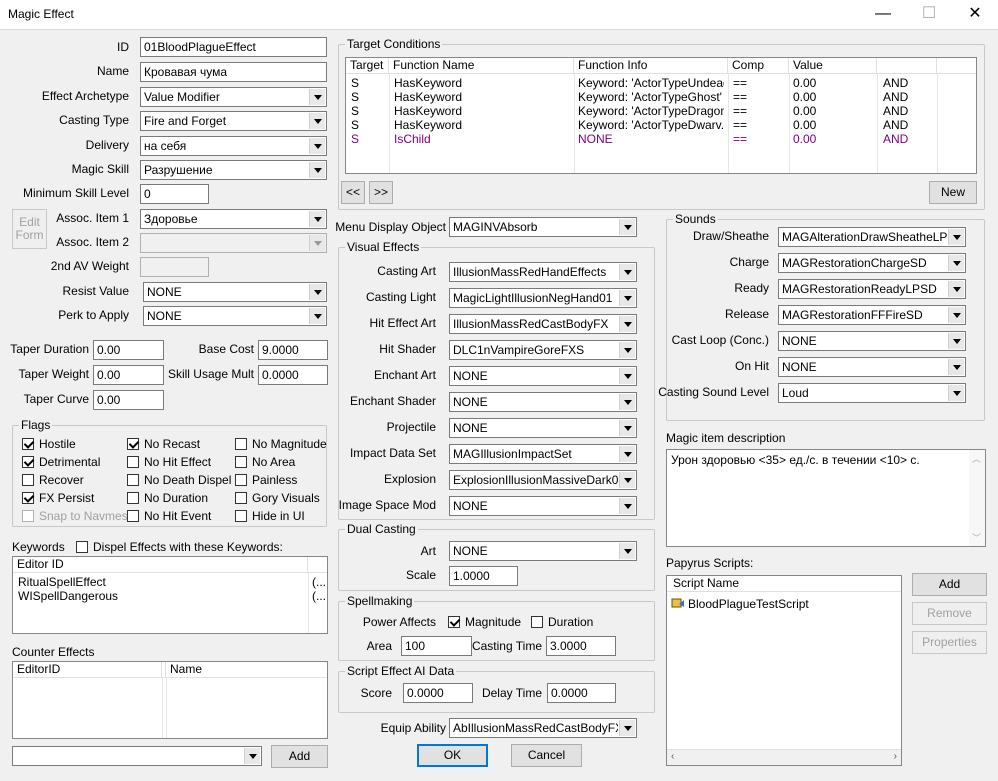 The height and width of the screenshot is (781, 998). I want to click on papyrus-remove-button: Remove, so click(949, 613).